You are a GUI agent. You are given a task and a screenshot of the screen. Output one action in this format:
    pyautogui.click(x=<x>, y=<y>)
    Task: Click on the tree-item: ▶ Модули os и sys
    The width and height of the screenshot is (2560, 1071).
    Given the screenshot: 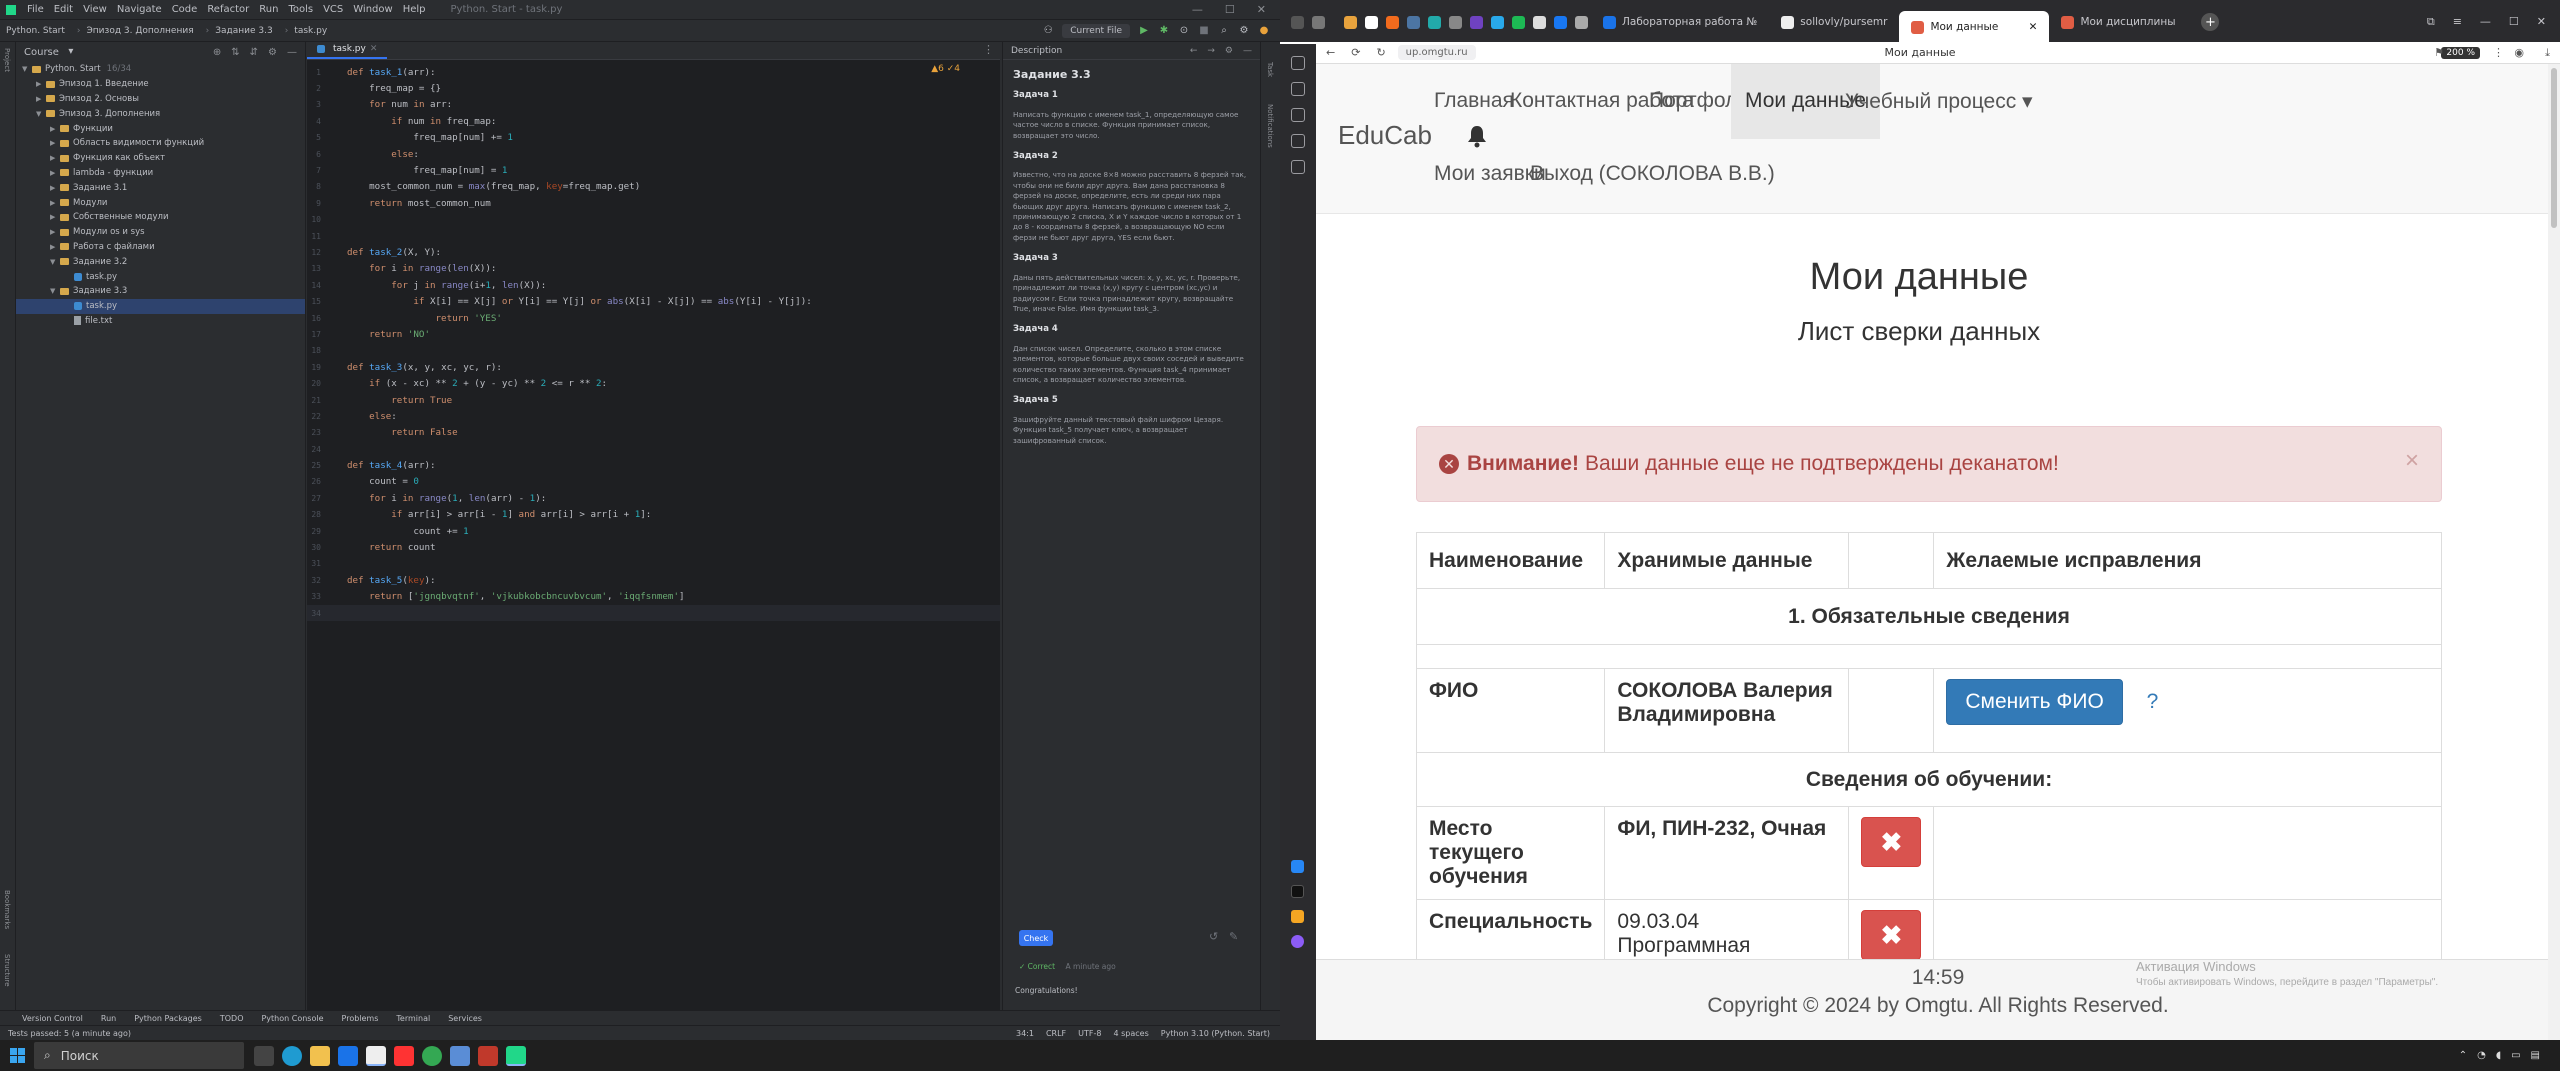 What is the action you would take?
    pyautogui.click(x=160, y=232)
    